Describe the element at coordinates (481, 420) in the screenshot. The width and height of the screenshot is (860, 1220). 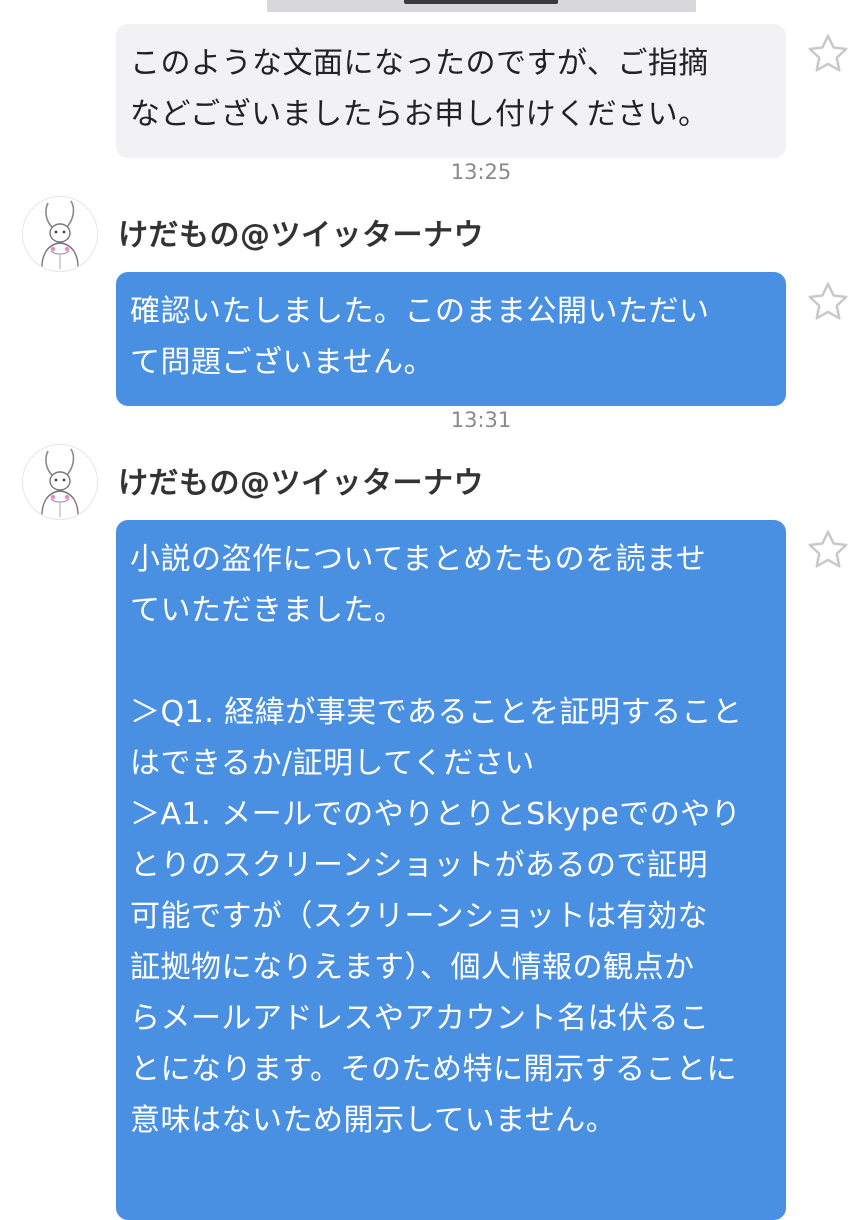
I see `message-timestamp: 13:31` at that location.